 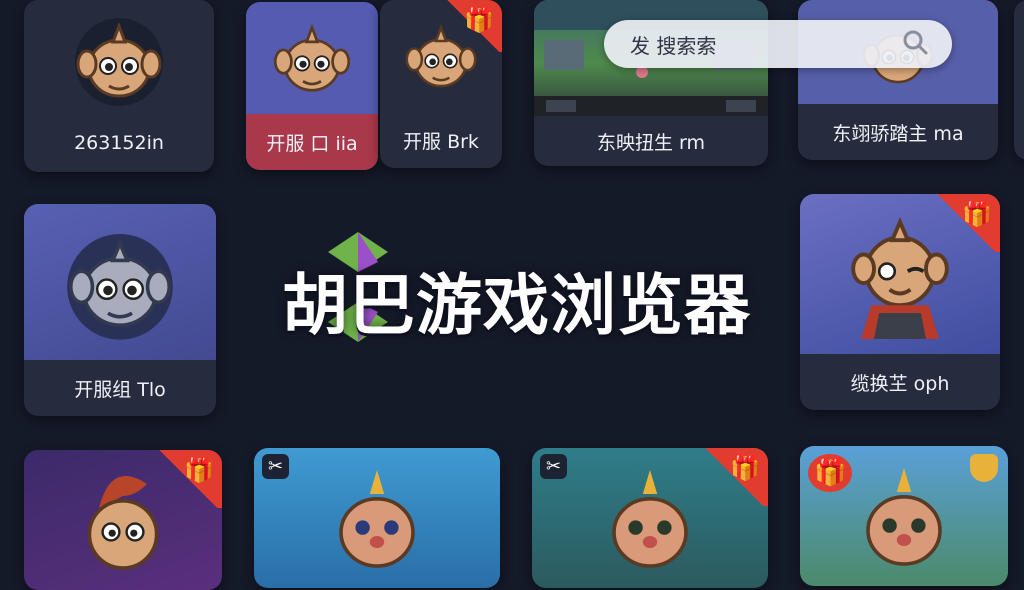 I want to click on game-card-10: ✂ 🎁, so click(x=650, y=518).